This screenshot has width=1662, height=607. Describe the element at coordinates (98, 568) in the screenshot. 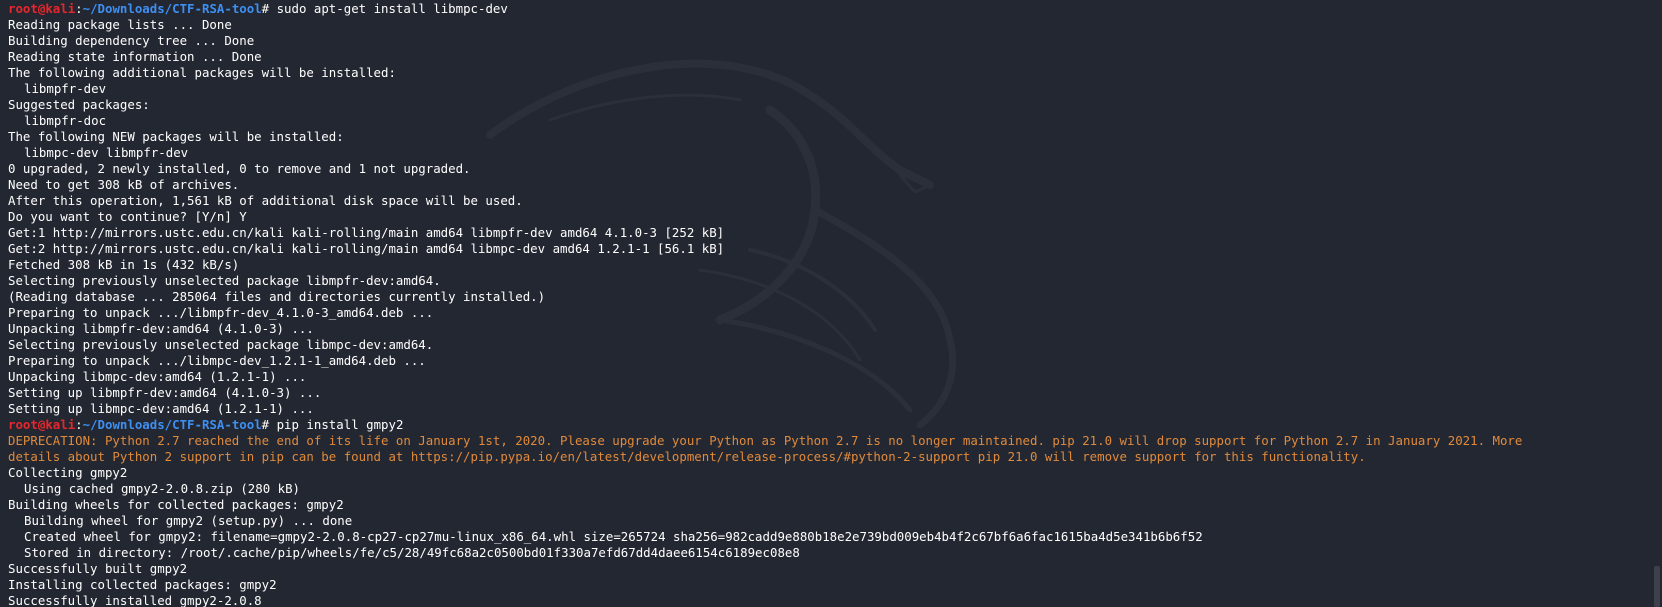

I see `output-line: Successfully built gmpy2` at that location.